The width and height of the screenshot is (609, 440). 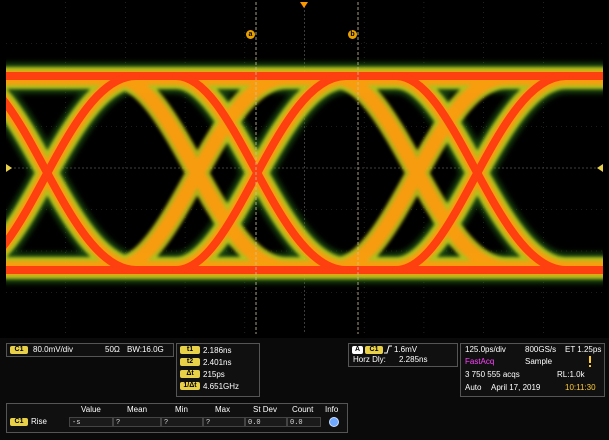 What do you see at coordinates (190, 350) in the screenshot?
I see `cursor-badge: t1` at bounding box center [190, 350].